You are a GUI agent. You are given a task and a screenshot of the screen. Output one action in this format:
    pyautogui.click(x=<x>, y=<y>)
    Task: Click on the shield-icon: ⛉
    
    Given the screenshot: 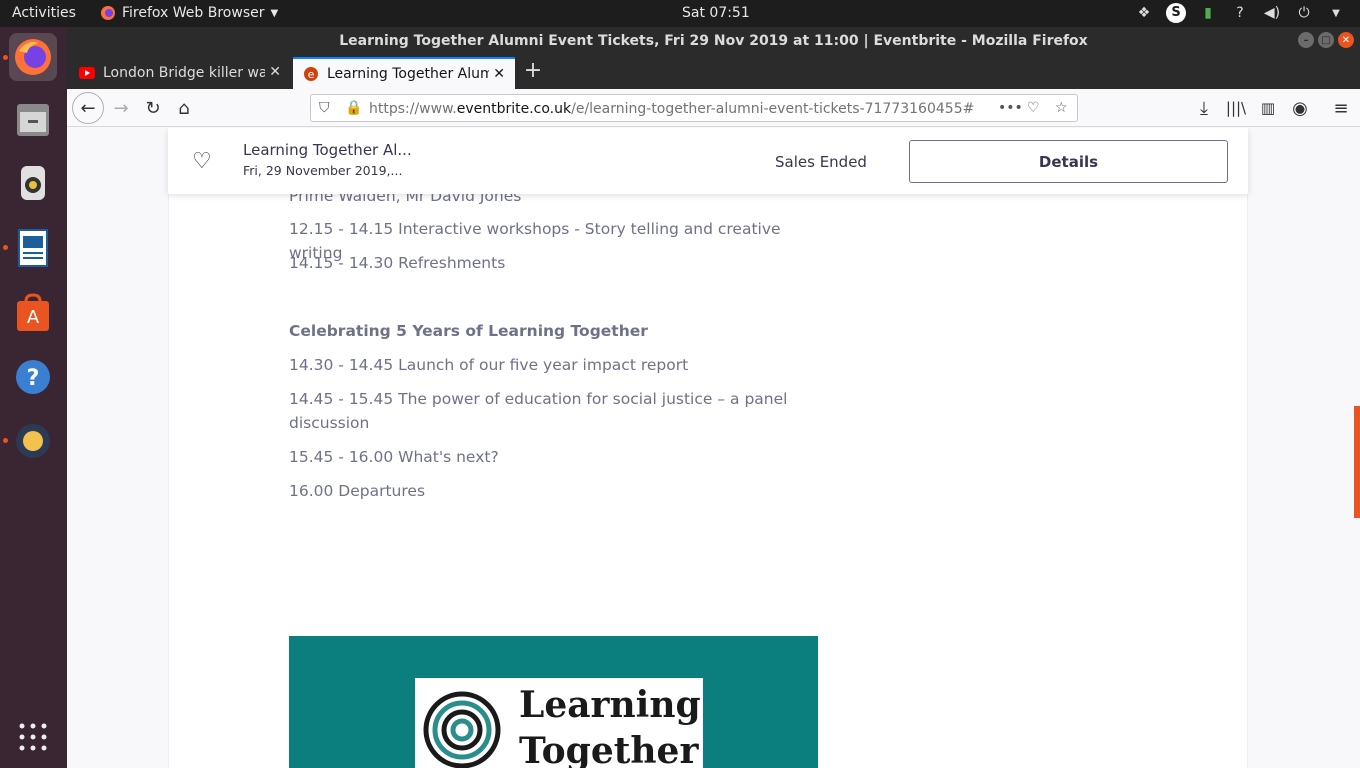 What is the action you would take?
    pyautogui.click(x=324, y=108)
    